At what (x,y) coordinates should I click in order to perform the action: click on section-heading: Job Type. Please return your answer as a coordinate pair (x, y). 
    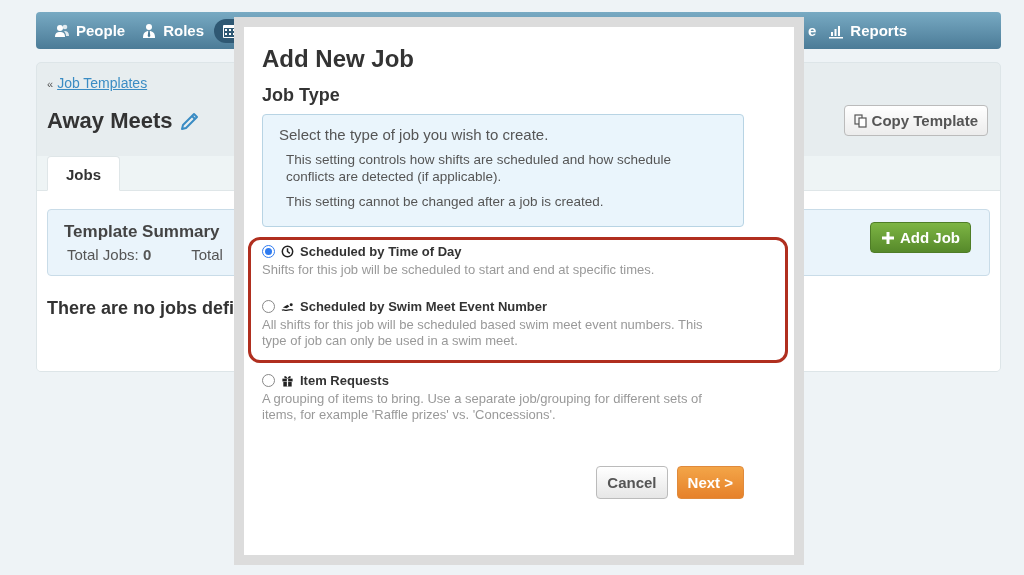
    Looking at the image, I should click on (301, 95).